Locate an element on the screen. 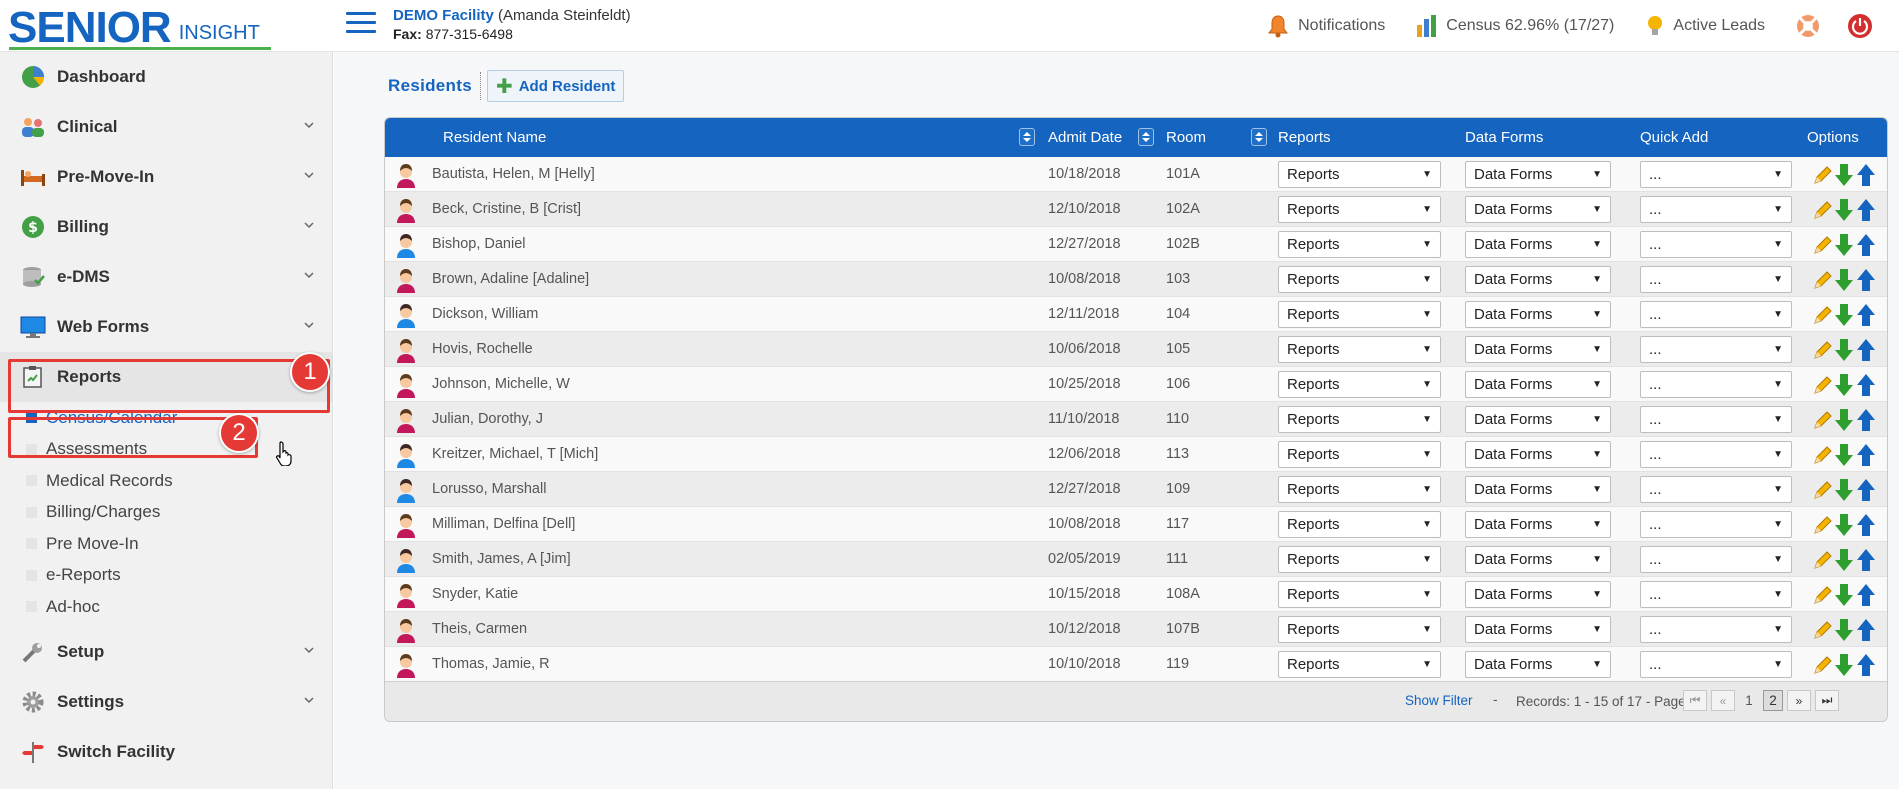  resident-name: Milliman, Delfina [Dell] is located at coordinates (503, 524).